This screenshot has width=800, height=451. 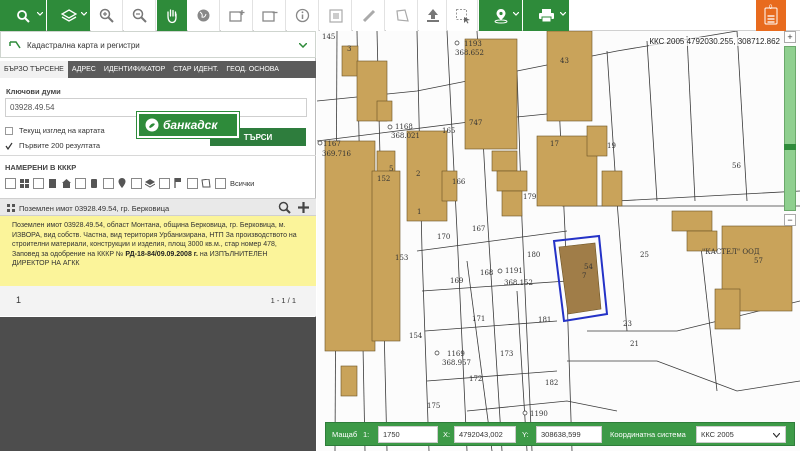 I want to click on zoom-slider-handle, so click(x=790, y=147).